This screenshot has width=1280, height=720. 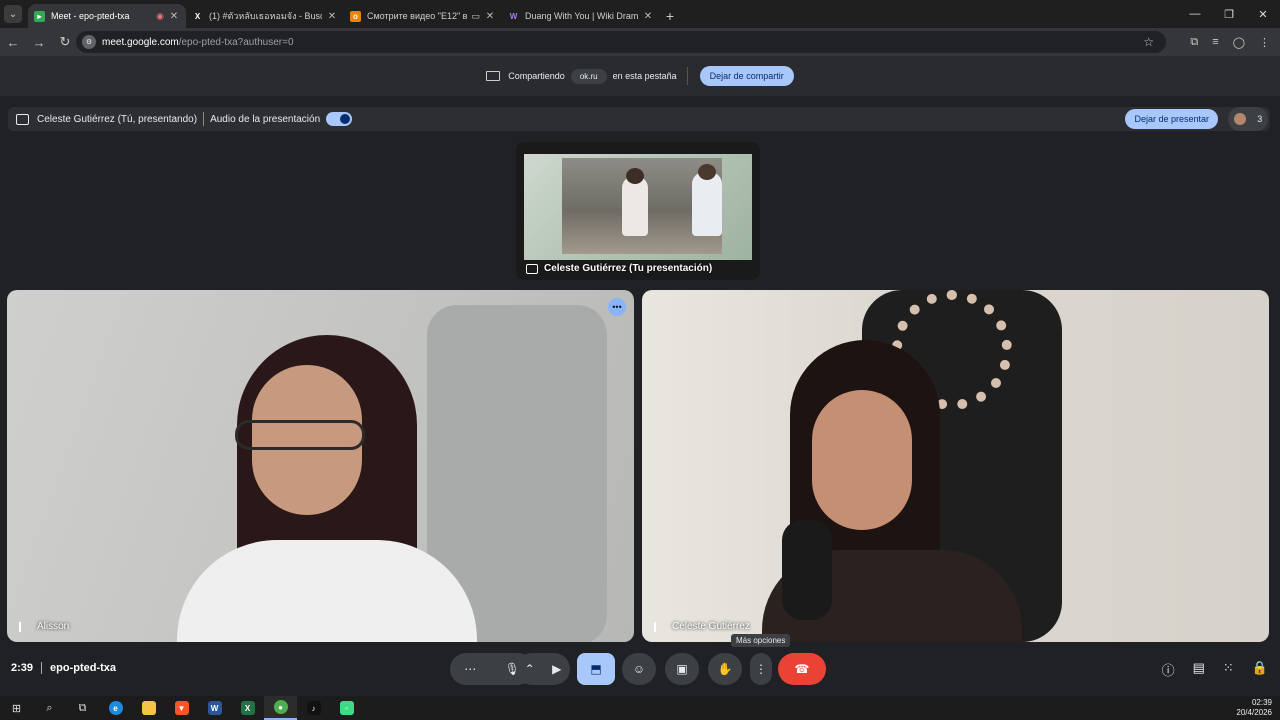 I want to click on presentation-preview, so click(x=638, y=207).